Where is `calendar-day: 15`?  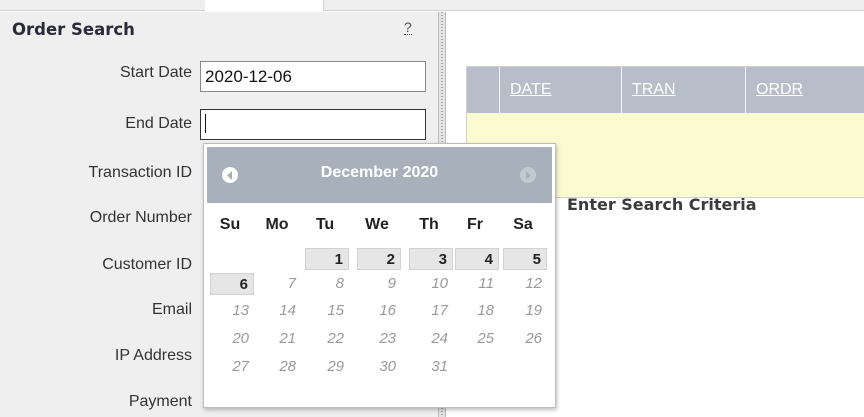 calendar-day: 15 is located at coordinates (335, 310).